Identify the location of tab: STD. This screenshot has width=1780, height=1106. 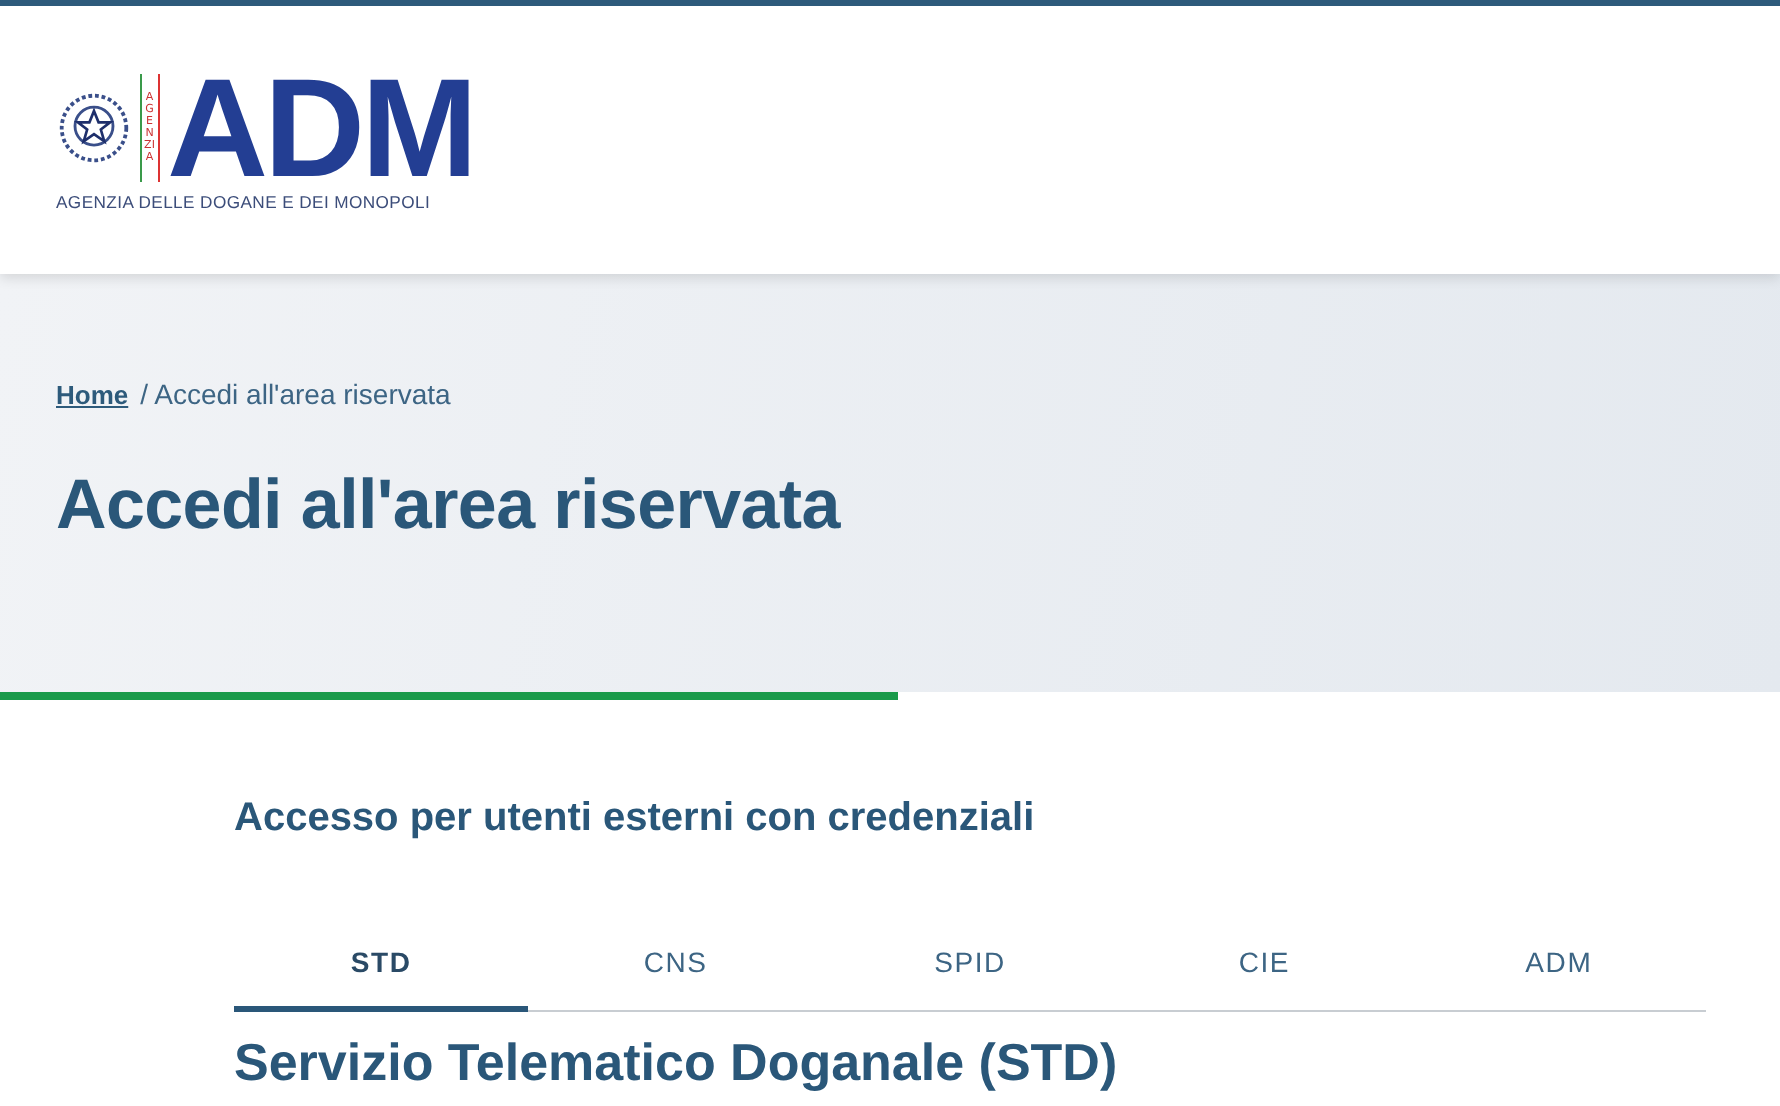
(381, 967).